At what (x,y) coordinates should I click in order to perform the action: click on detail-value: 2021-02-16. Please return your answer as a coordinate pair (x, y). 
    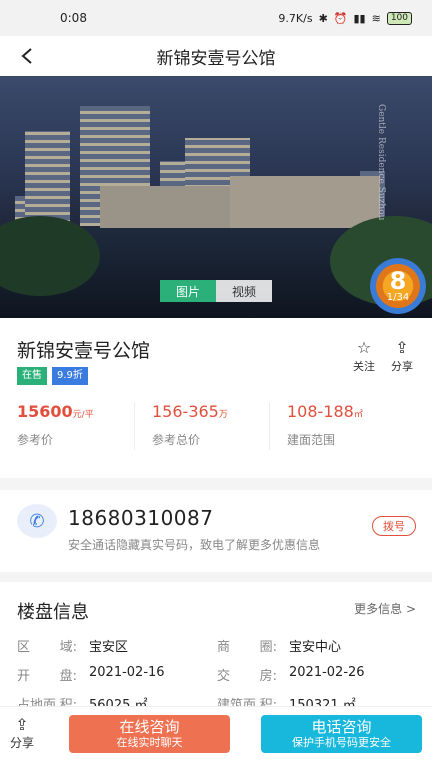
    Looking at the image, I should click on (127, 672).